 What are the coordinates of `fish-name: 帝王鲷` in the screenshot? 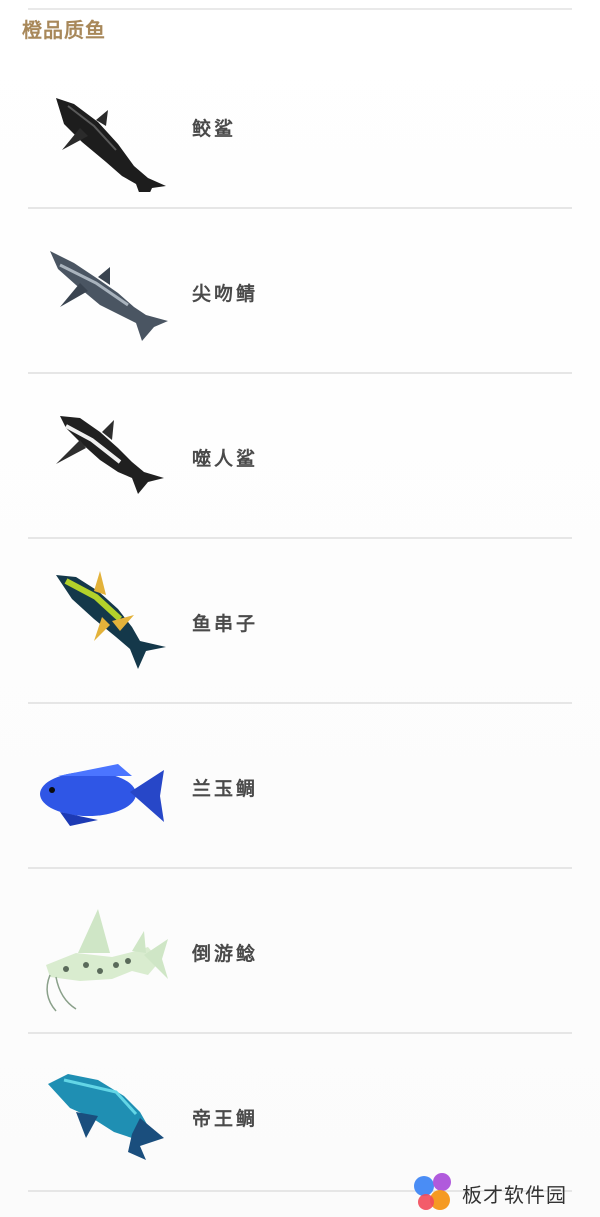 It's located at (225, 1119).